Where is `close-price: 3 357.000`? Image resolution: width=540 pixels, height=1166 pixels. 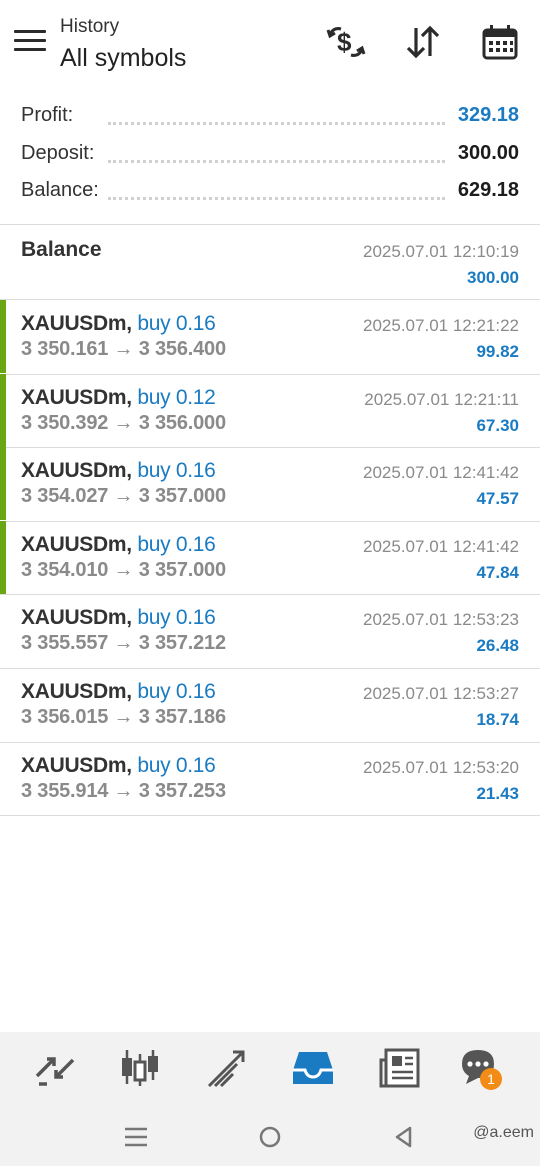
close-price: 3 357.000 is located at coordinates (182, 570).